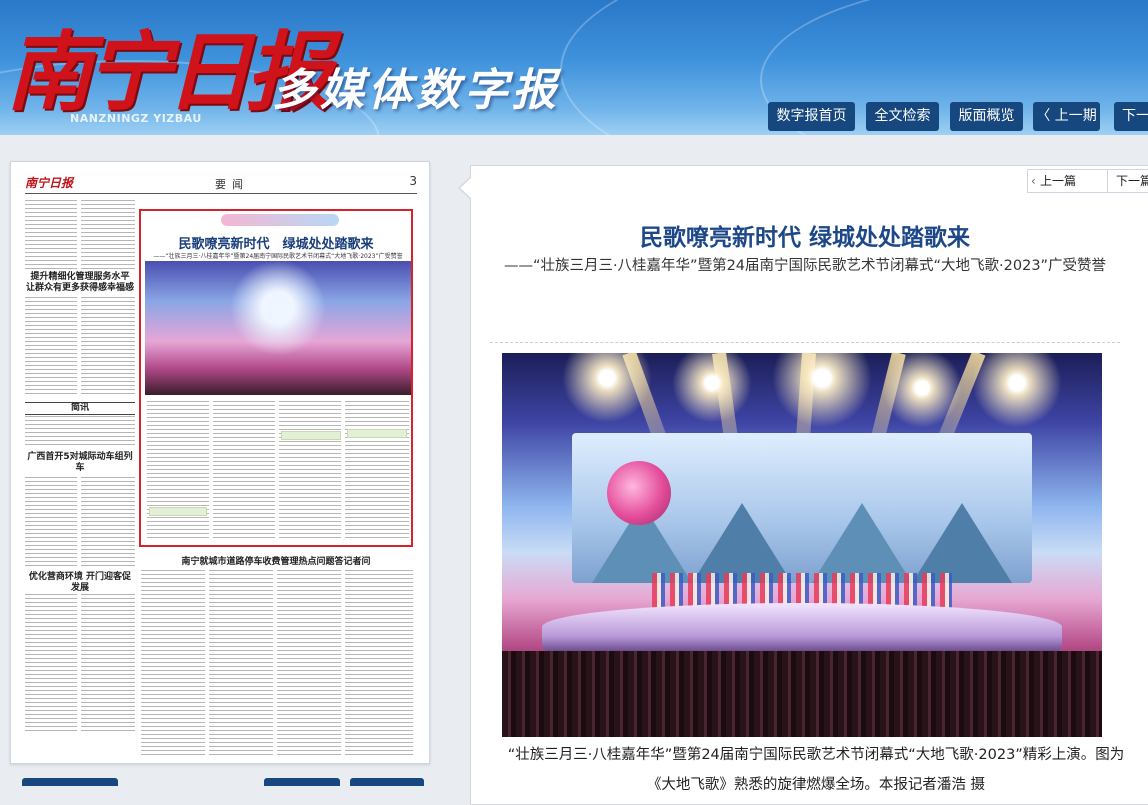 This screenshot has width=1148, height=805. What do you see at coordinates (280, 220) in the screenshot?
I see `section-banner-tag` at bounding box center [280, 220].